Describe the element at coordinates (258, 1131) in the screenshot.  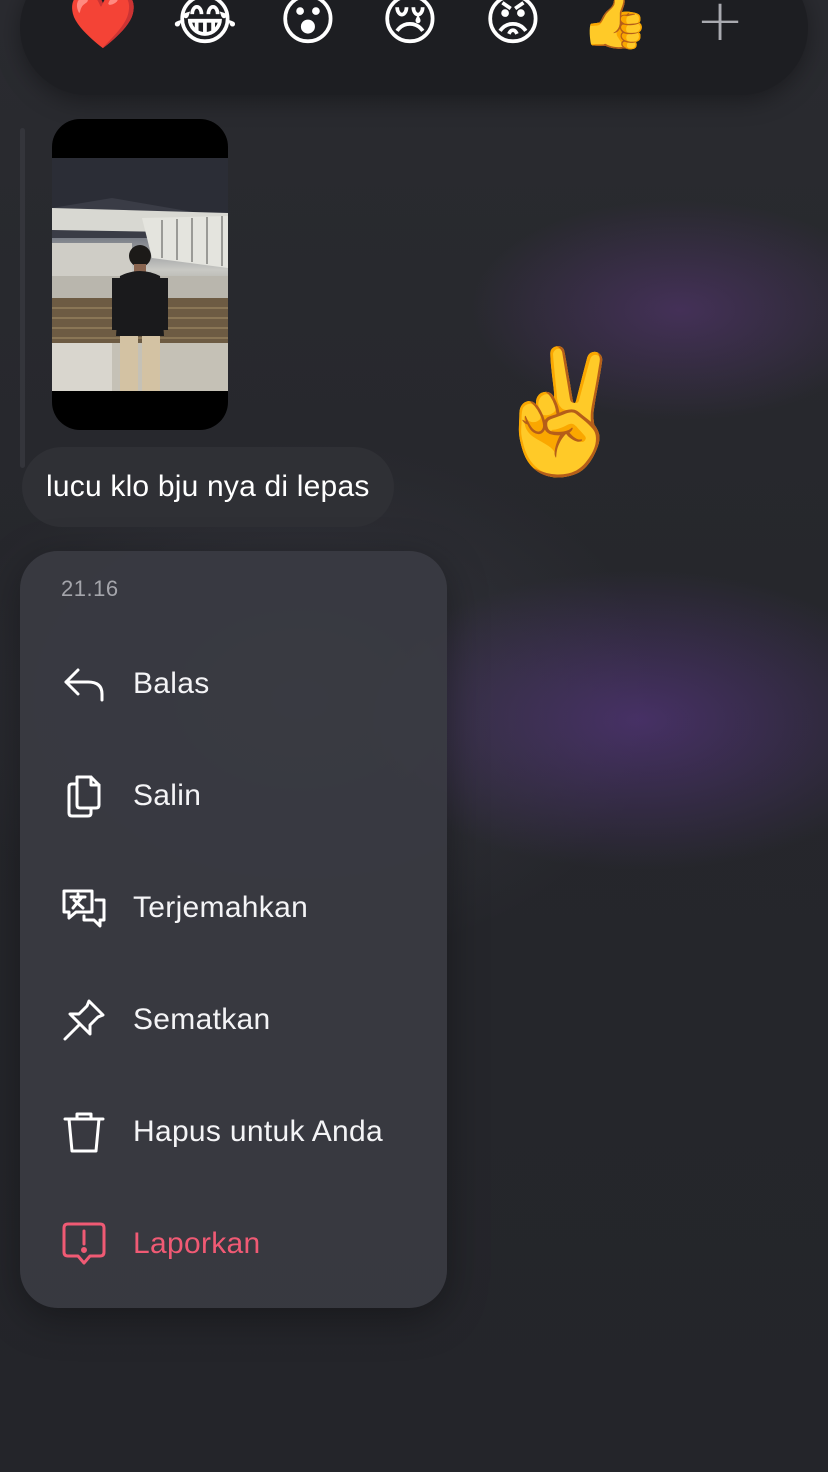
I see `menu-label-delete: Hapus untuk Anda` at that location.